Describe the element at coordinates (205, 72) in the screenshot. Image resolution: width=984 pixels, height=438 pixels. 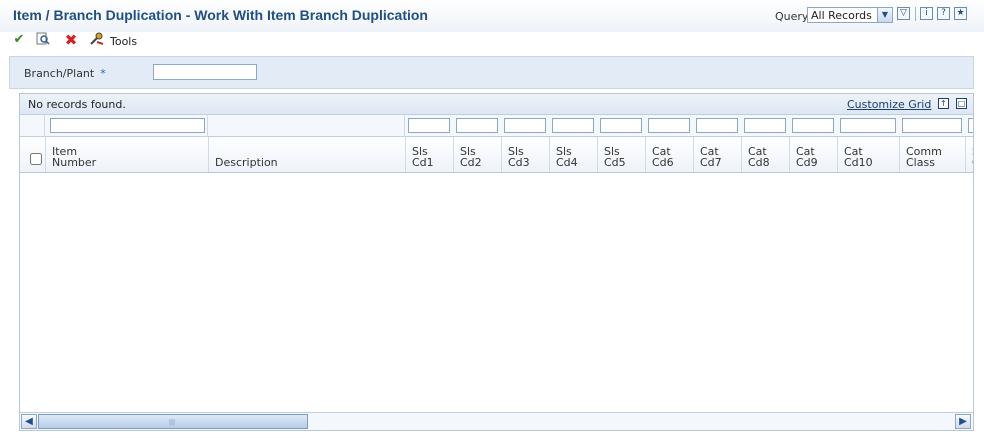
I see `branch-plant-input` at that location.